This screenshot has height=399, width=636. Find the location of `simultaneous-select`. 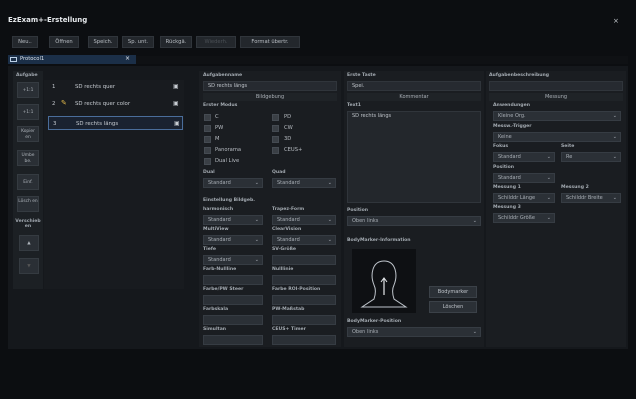

simultaneous-select is located at coordinates (233, 340).